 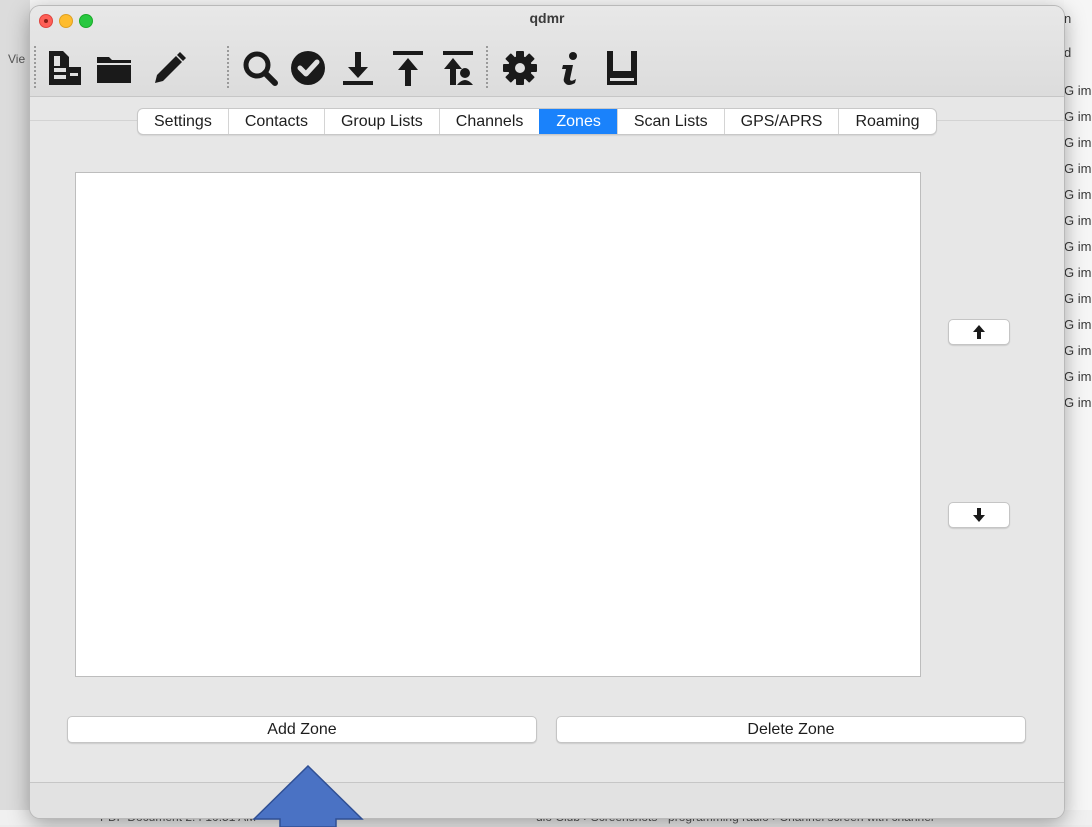 I want to click on new-codeplug-button, so click(x=64, y=68).